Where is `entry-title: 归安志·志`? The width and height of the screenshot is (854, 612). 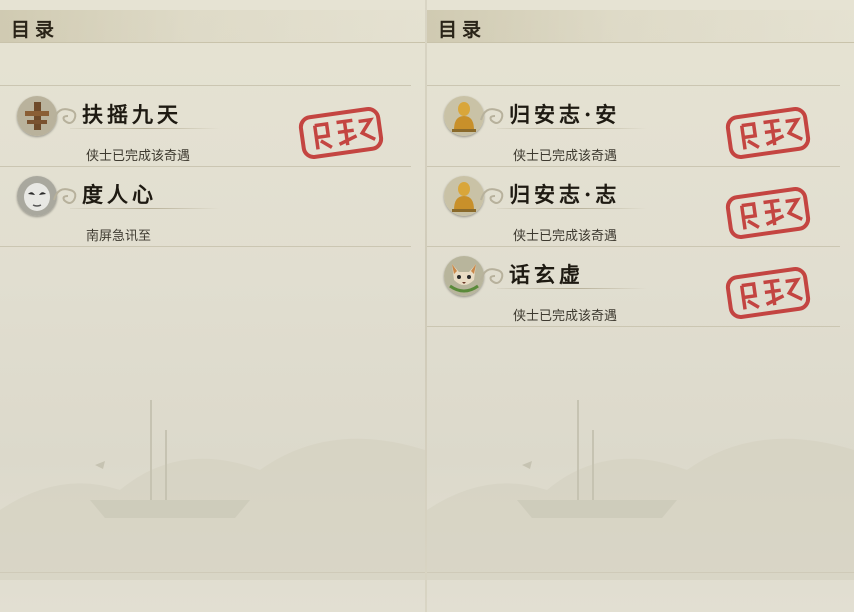 entry-title: 归安志·志 is located at coordinates (565, 194).